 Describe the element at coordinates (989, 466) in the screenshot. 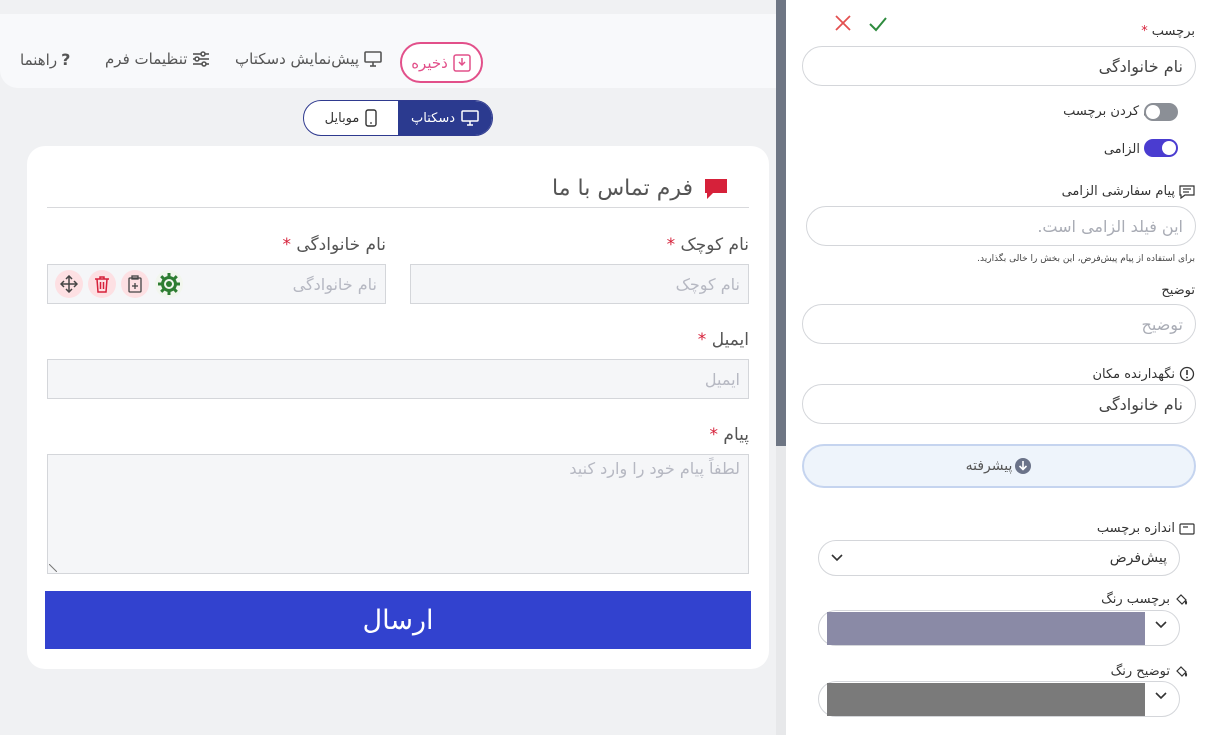

I see `advanced-label: پیشرفته` at that location.